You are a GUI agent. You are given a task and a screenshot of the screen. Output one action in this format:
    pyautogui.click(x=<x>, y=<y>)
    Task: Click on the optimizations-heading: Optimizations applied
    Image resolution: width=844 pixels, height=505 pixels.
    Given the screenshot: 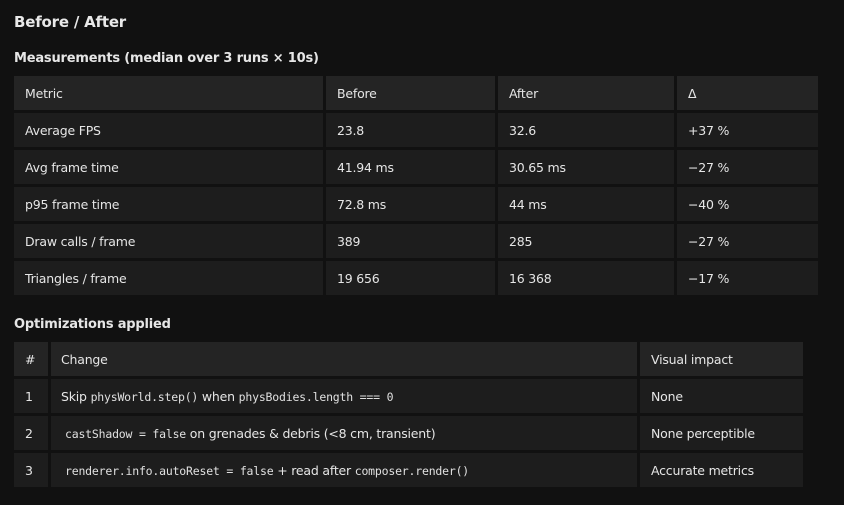 What is the action you would take?
    pyautogui.click(x=92, y=324)
    